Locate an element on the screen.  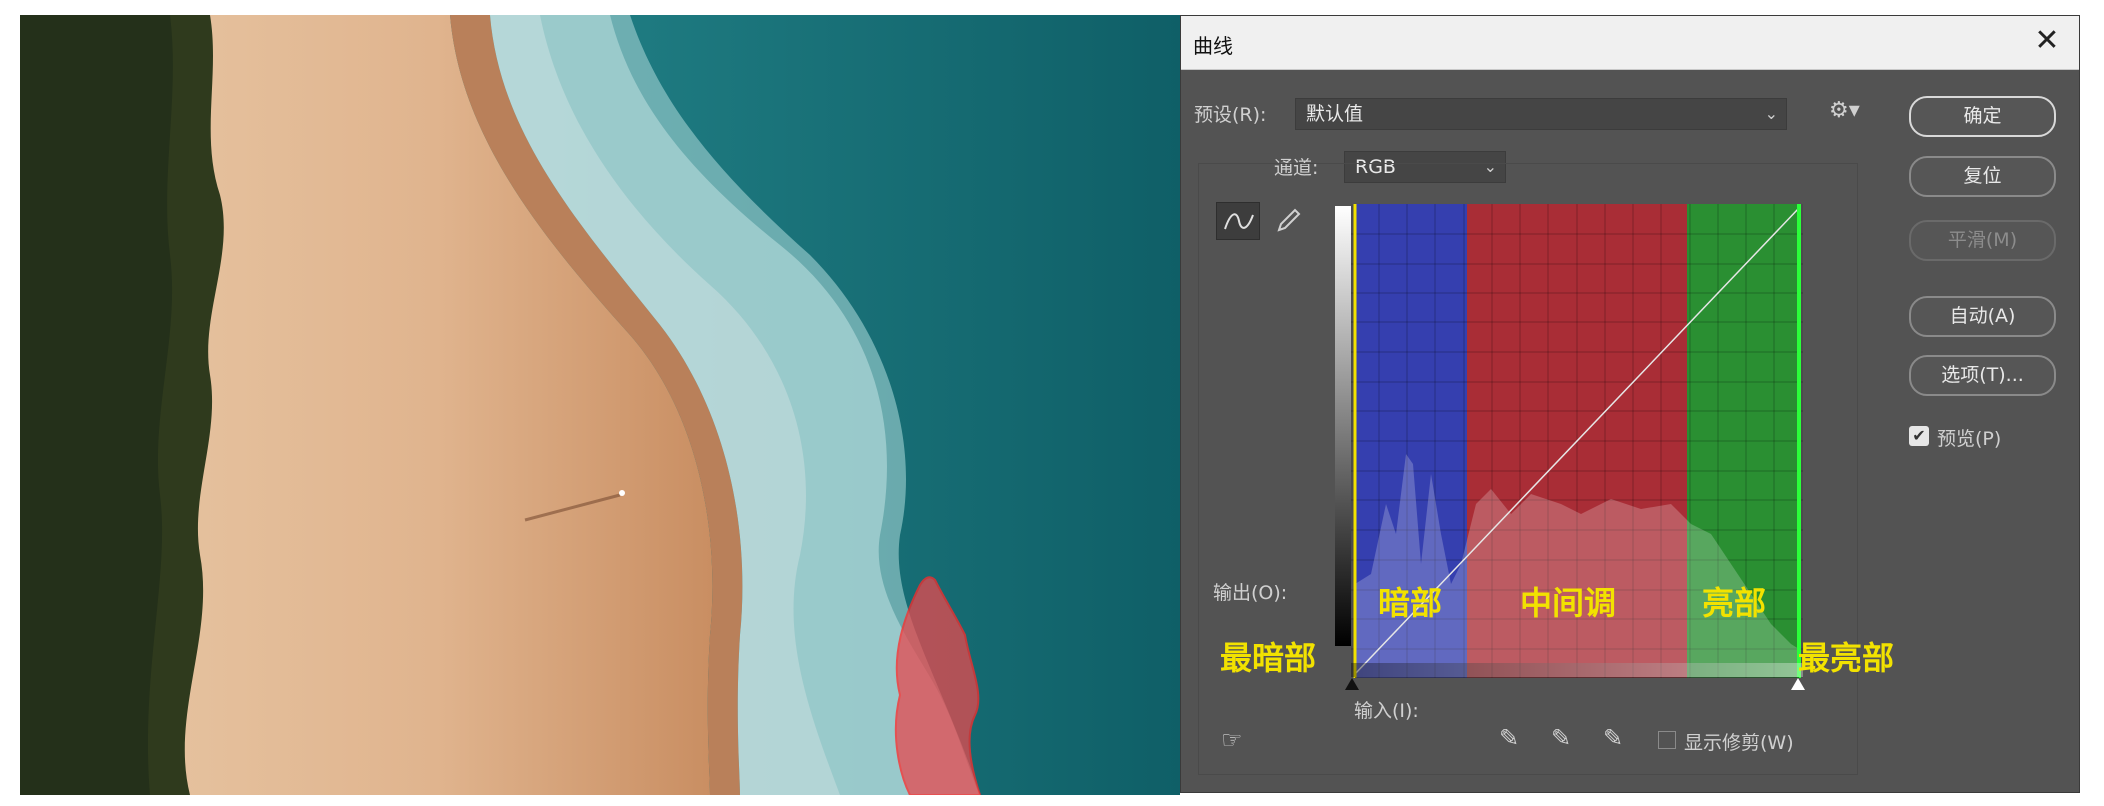
curve-tool-icon is located at coordinates (1238, 221).